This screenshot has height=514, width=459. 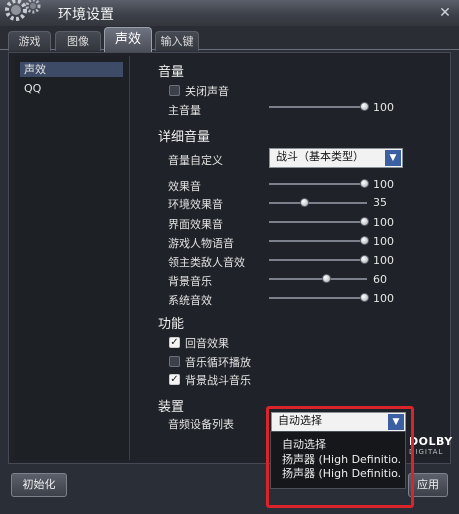 What do you see at coordinates (383, 107) in the screenshot?
I see `master-volume-value: 100` at bounding box center [383, 107].